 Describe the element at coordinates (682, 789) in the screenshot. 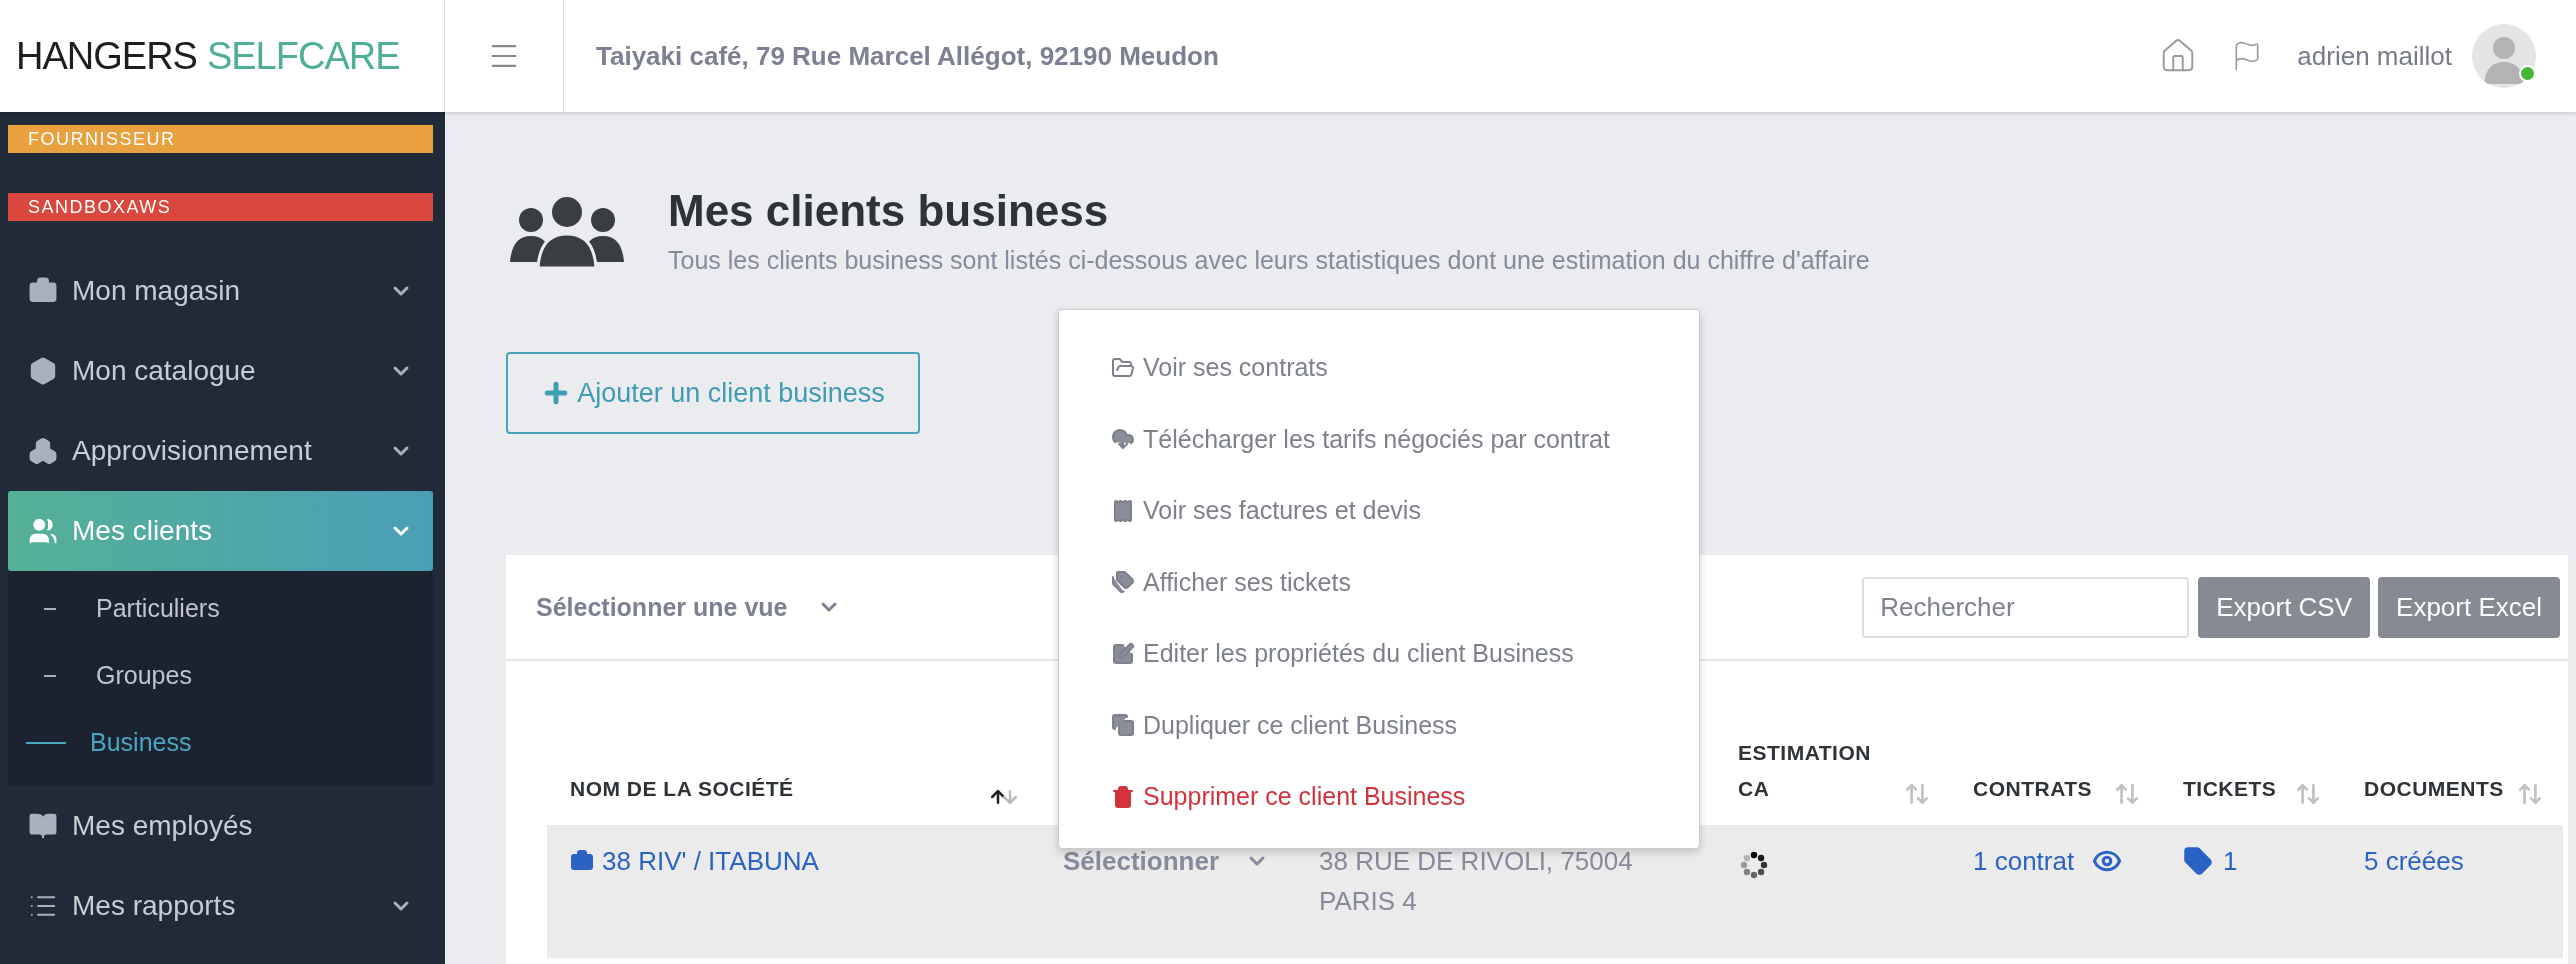

I see `column-header: NOM DE LA SOCIÉTÉ` at that location.